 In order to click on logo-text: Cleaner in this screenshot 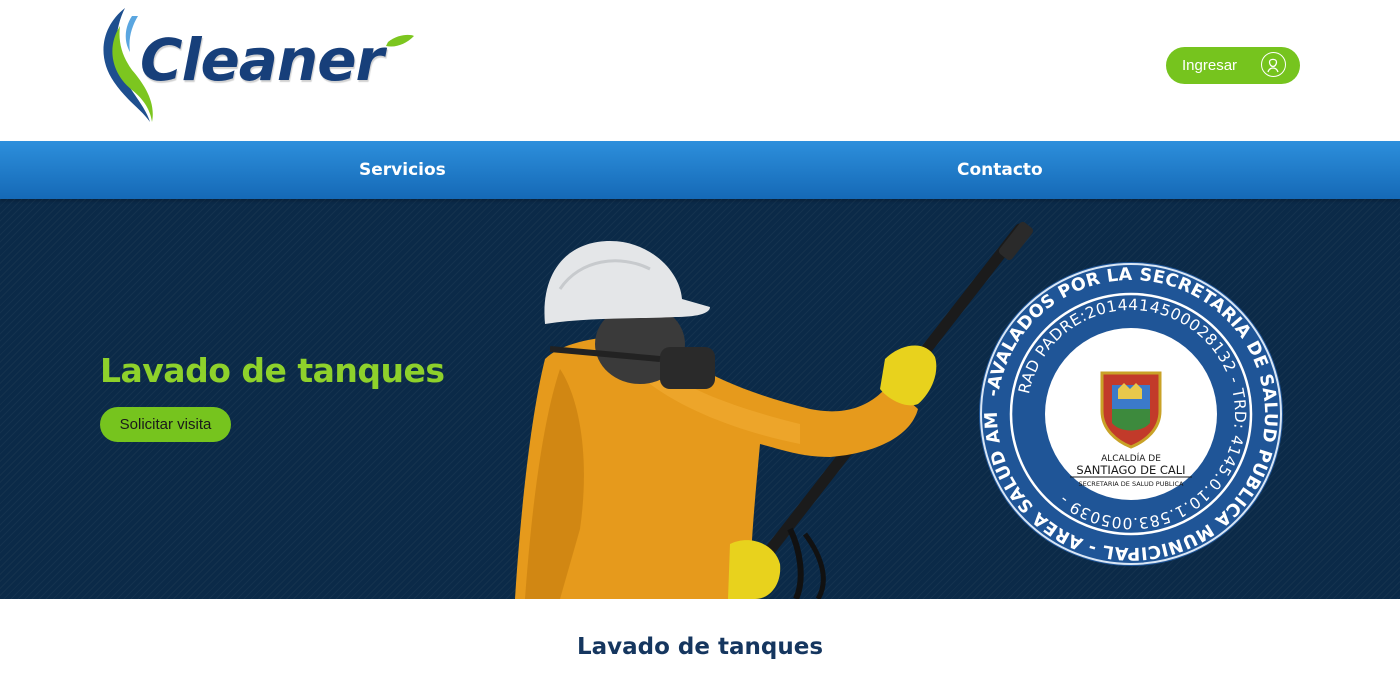, I will do `click(262, 60)`.